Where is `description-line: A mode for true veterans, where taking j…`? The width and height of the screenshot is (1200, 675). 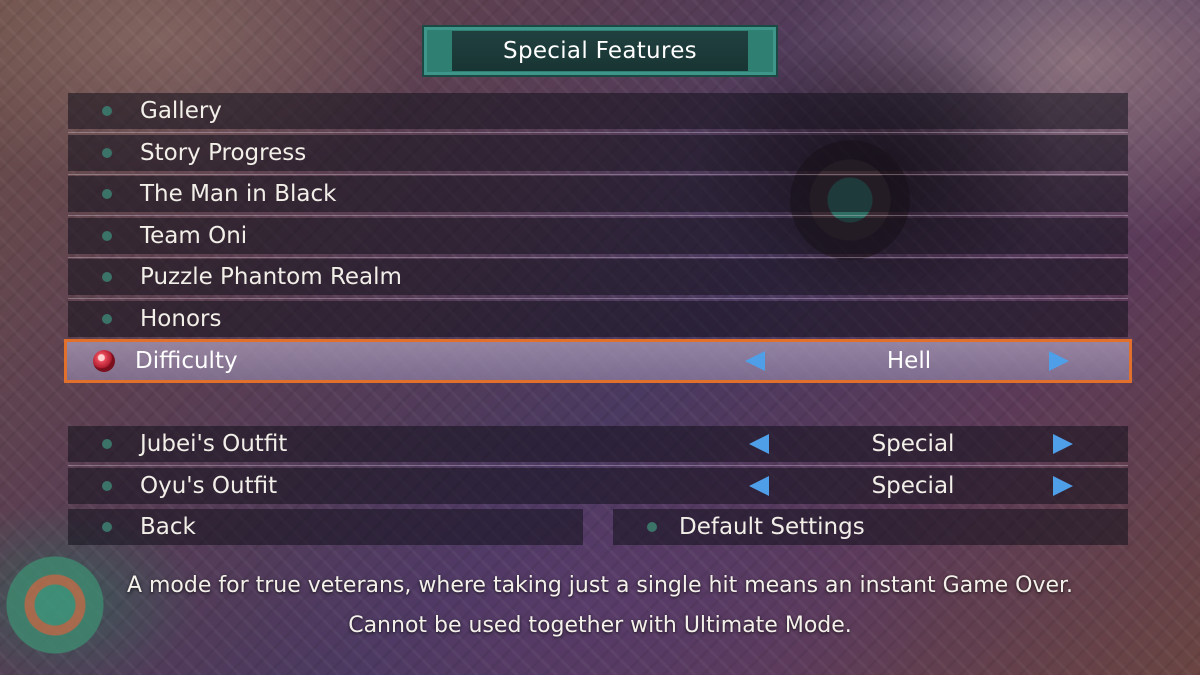
description-line: A mode for true veterans, where taking j… is located at coordinates (600, 585).